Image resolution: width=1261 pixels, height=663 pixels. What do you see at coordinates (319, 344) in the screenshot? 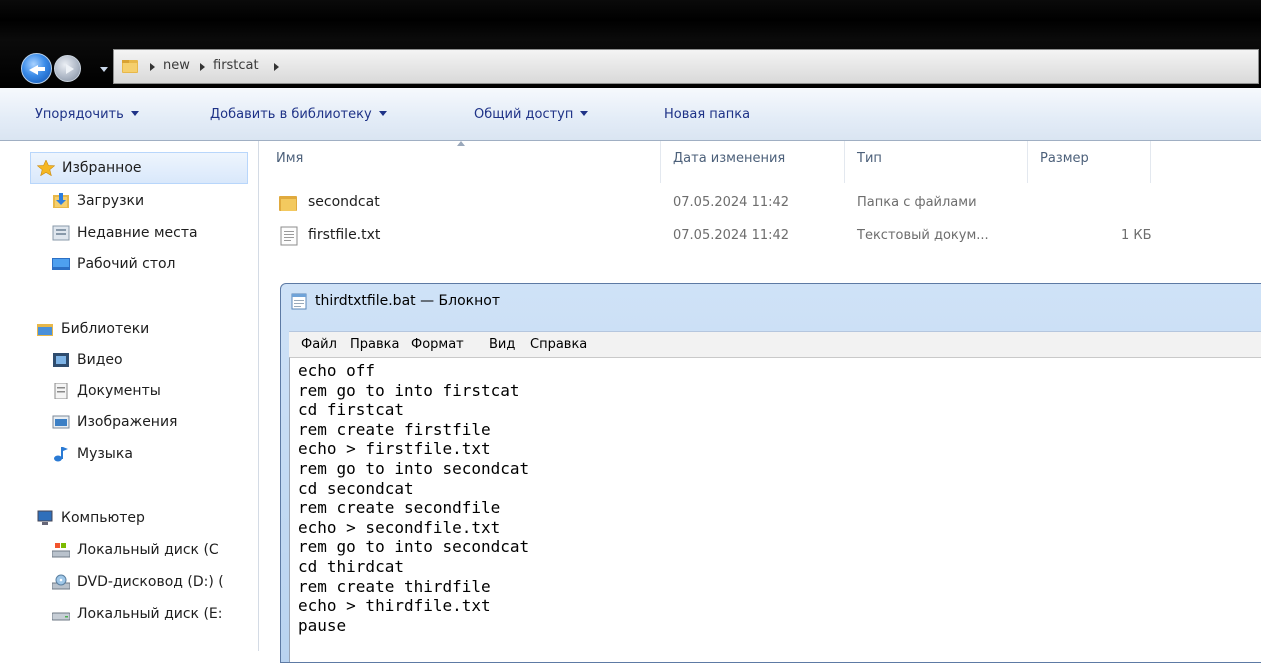
I see `menu-file: Файл` at bounding box center [319, 344].